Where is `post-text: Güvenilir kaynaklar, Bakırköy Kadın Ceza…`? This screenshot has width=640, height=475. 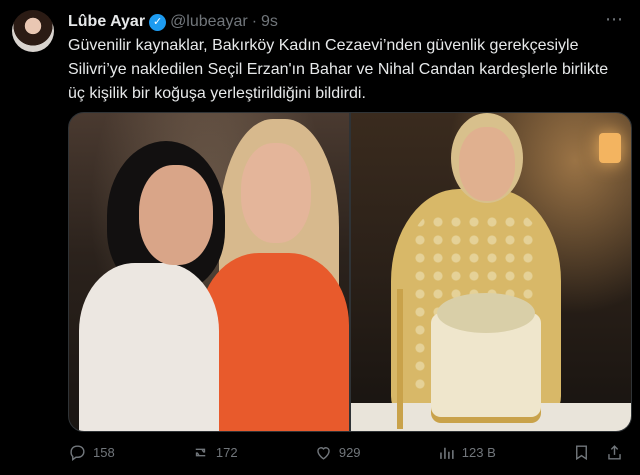 post-text: Güvenilir kaynaklar, Bakırköy Kadın Ceza… is located at coordinates (338, 69).